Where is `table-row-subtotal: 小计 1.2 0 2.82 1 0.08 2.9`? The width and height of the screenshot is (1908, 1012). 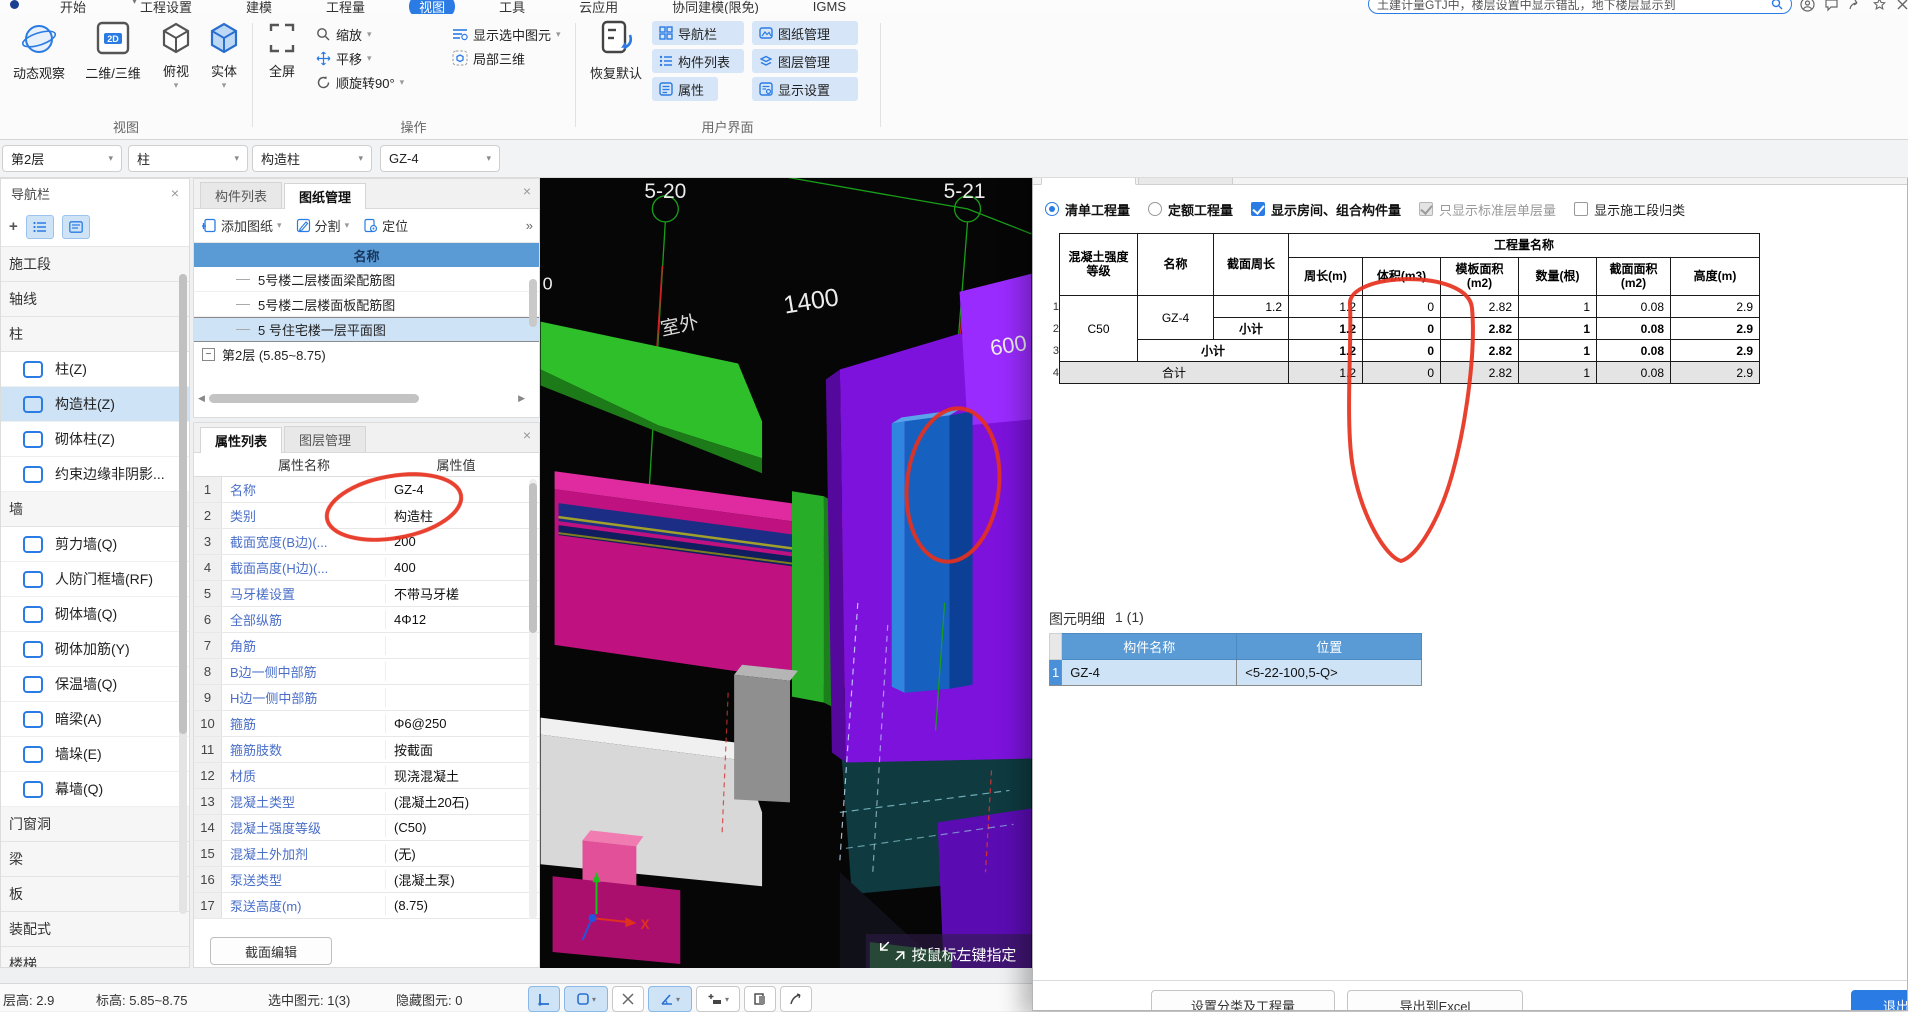 table-row-subtotal: 小计 1.2 0 2.82 1 0.08 2.9 is located at coordinates (1410, 350).